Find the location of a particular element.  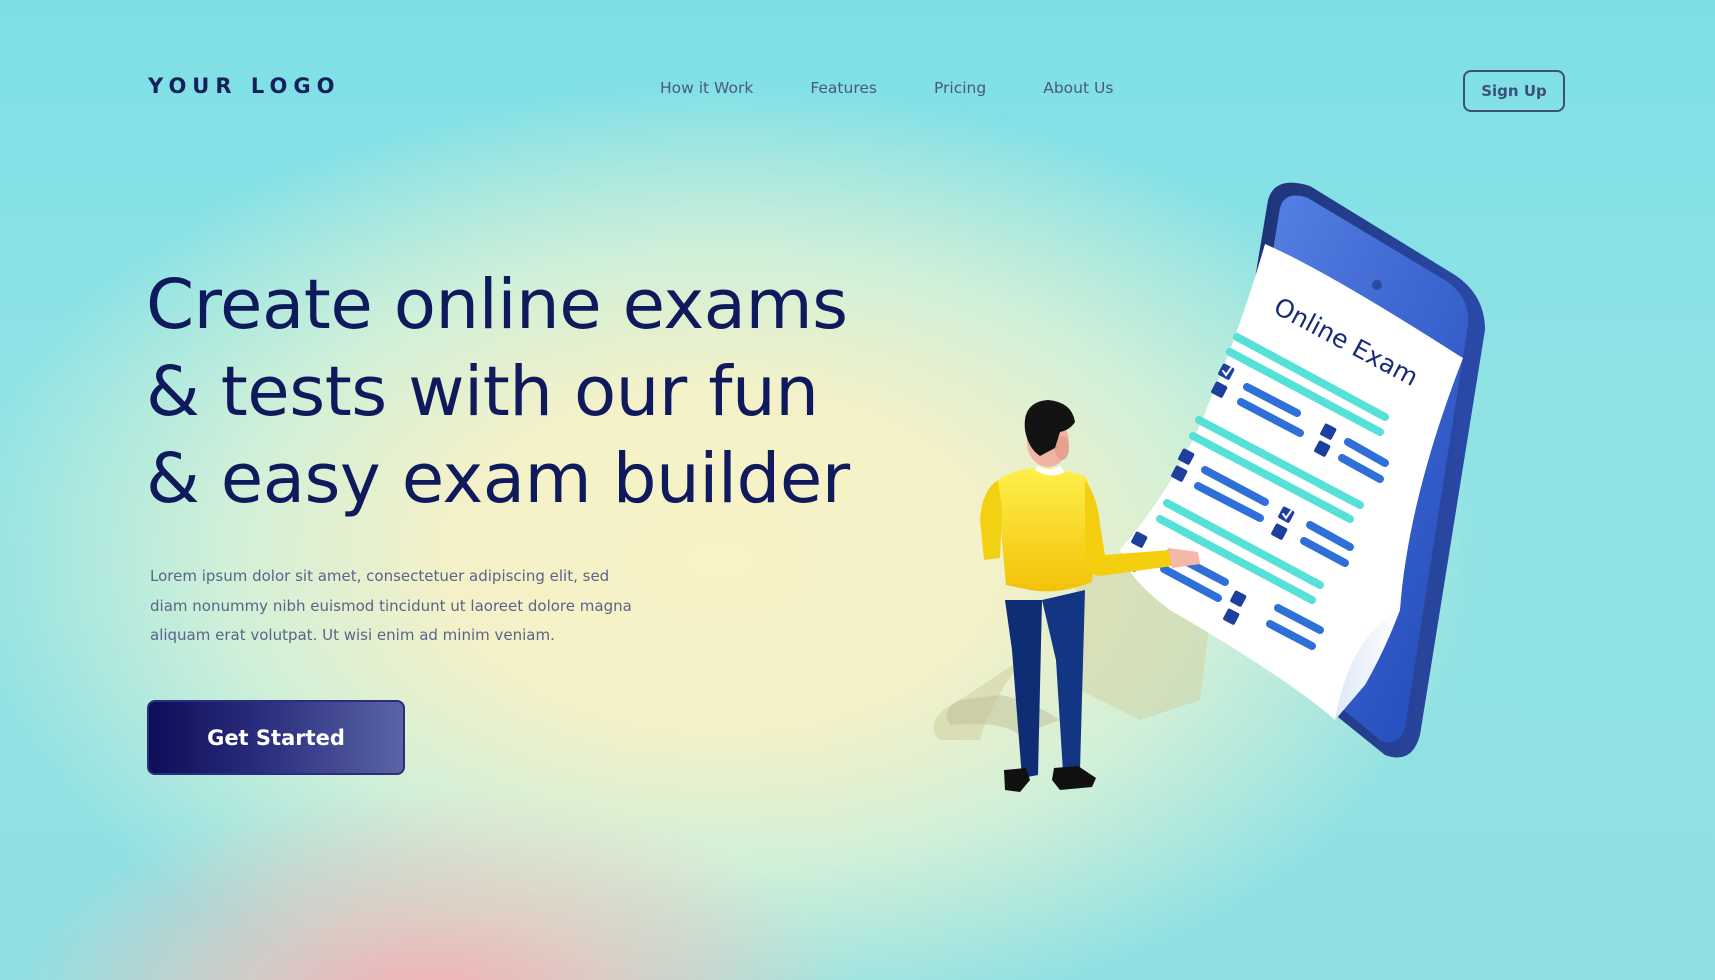

nav-link-pricing: Pricing is located at coordinates (960, 88).